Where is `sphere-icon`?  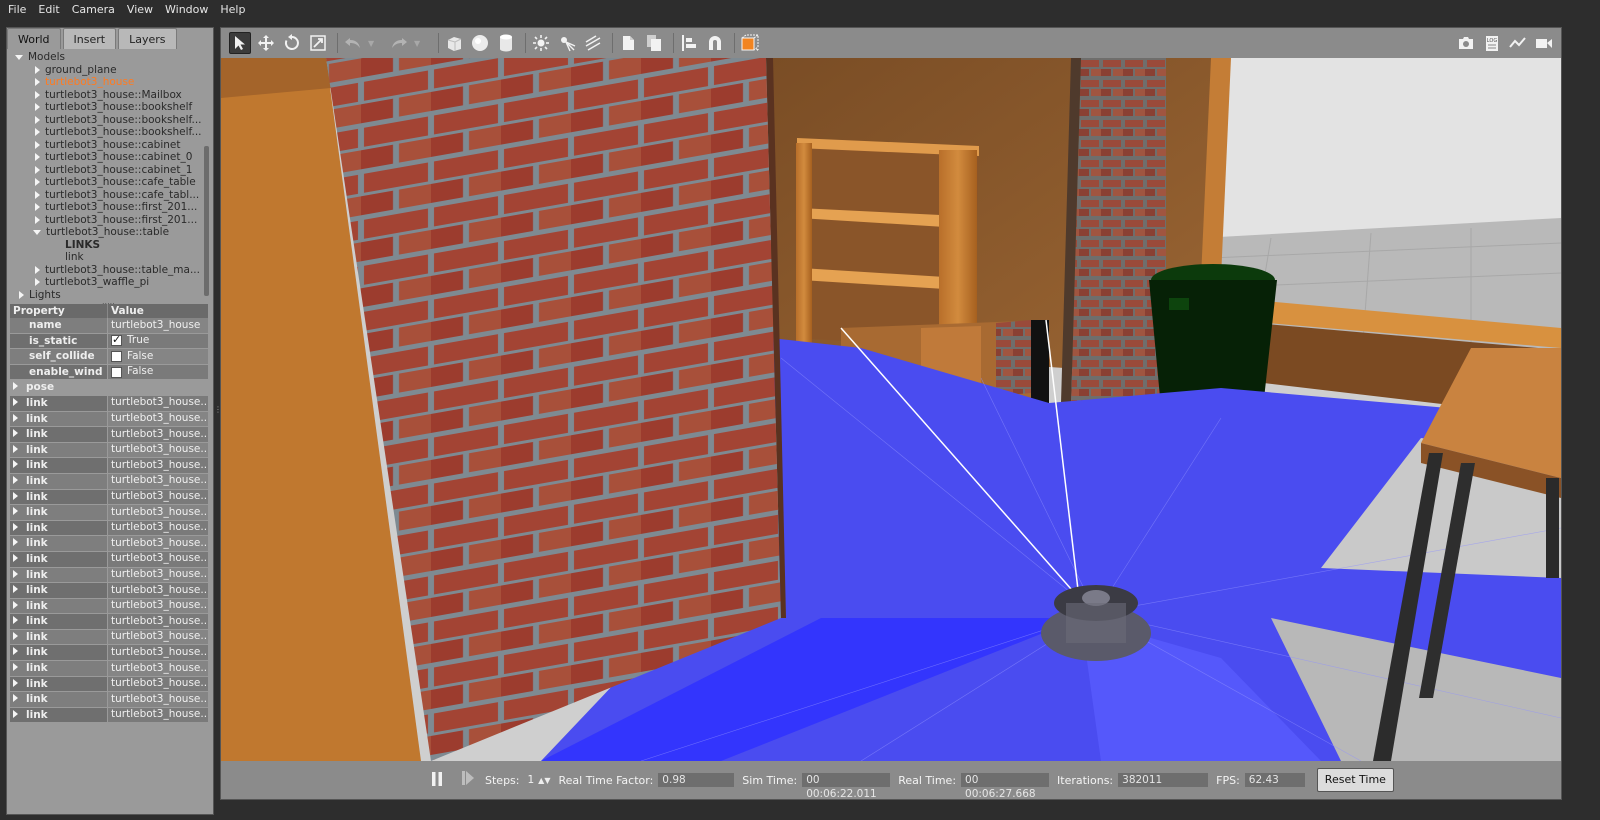 sphere-icon is located at coordinates (480, 43).